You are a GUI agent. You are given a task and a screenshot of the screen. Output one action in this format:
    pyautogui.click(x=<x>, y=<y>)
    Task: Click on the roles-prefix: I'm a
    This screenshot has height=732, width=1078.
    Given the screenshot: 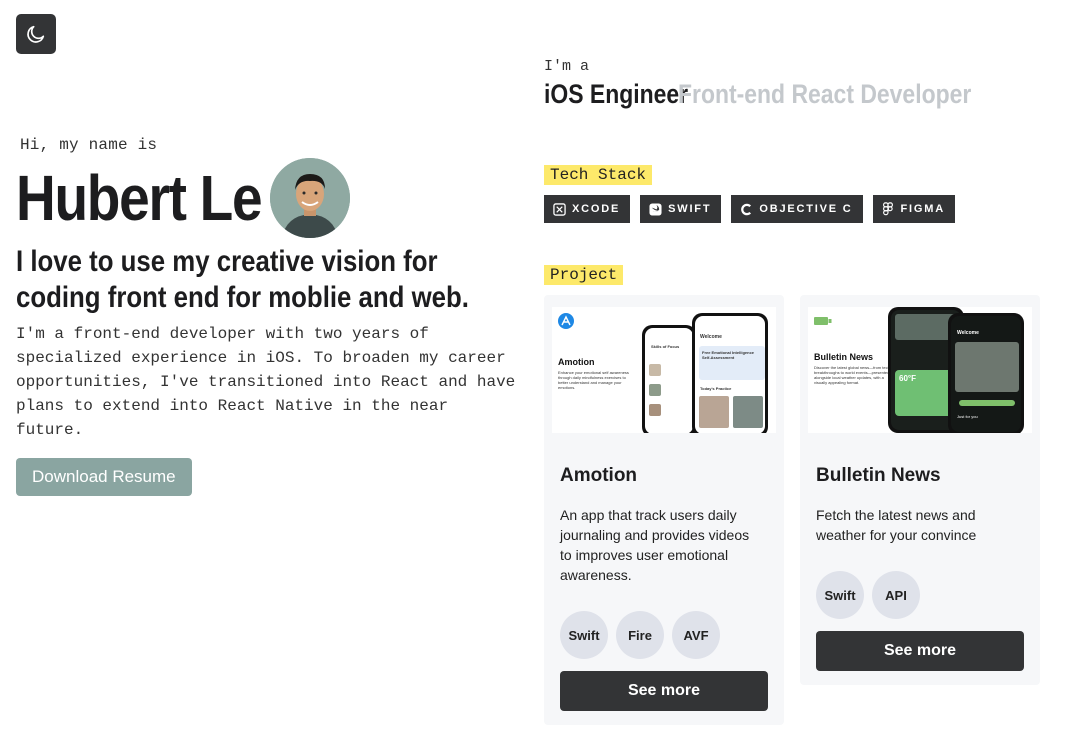 What is the action you would take?
    pyautogui.click(x=567, y=66)
    